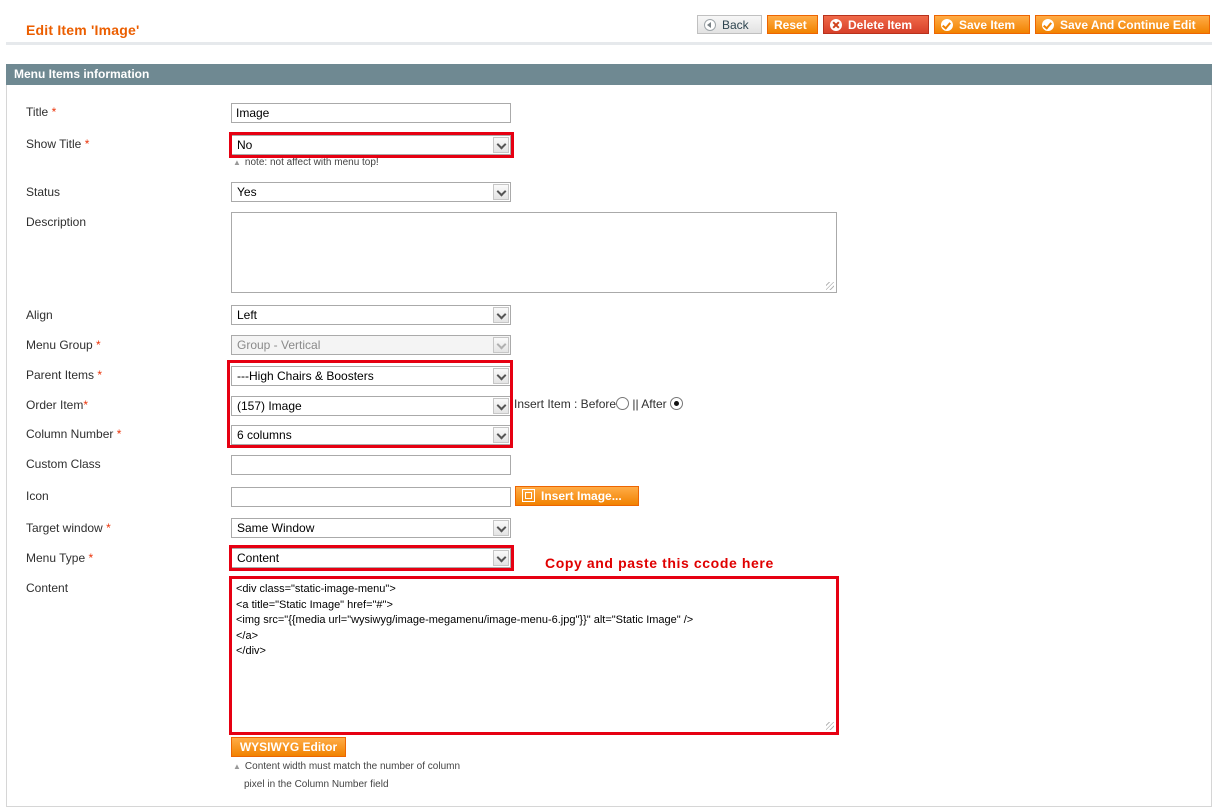  What do you see at coordinates (37, 496) in the screenshot?
I see `icon-label: Icon` at bounding box center [37, 496].